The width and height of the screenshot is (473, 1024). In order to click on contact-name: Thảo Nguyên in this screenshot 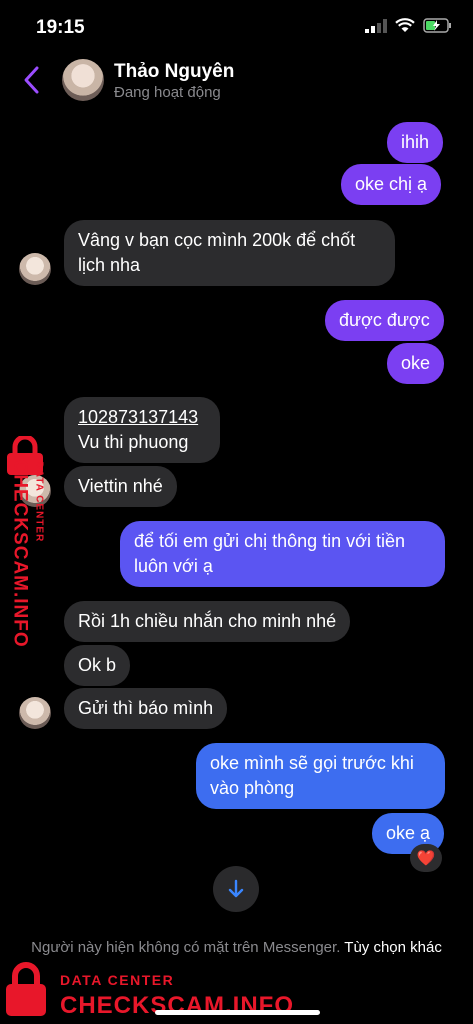, I will do `click(174, 72)`.